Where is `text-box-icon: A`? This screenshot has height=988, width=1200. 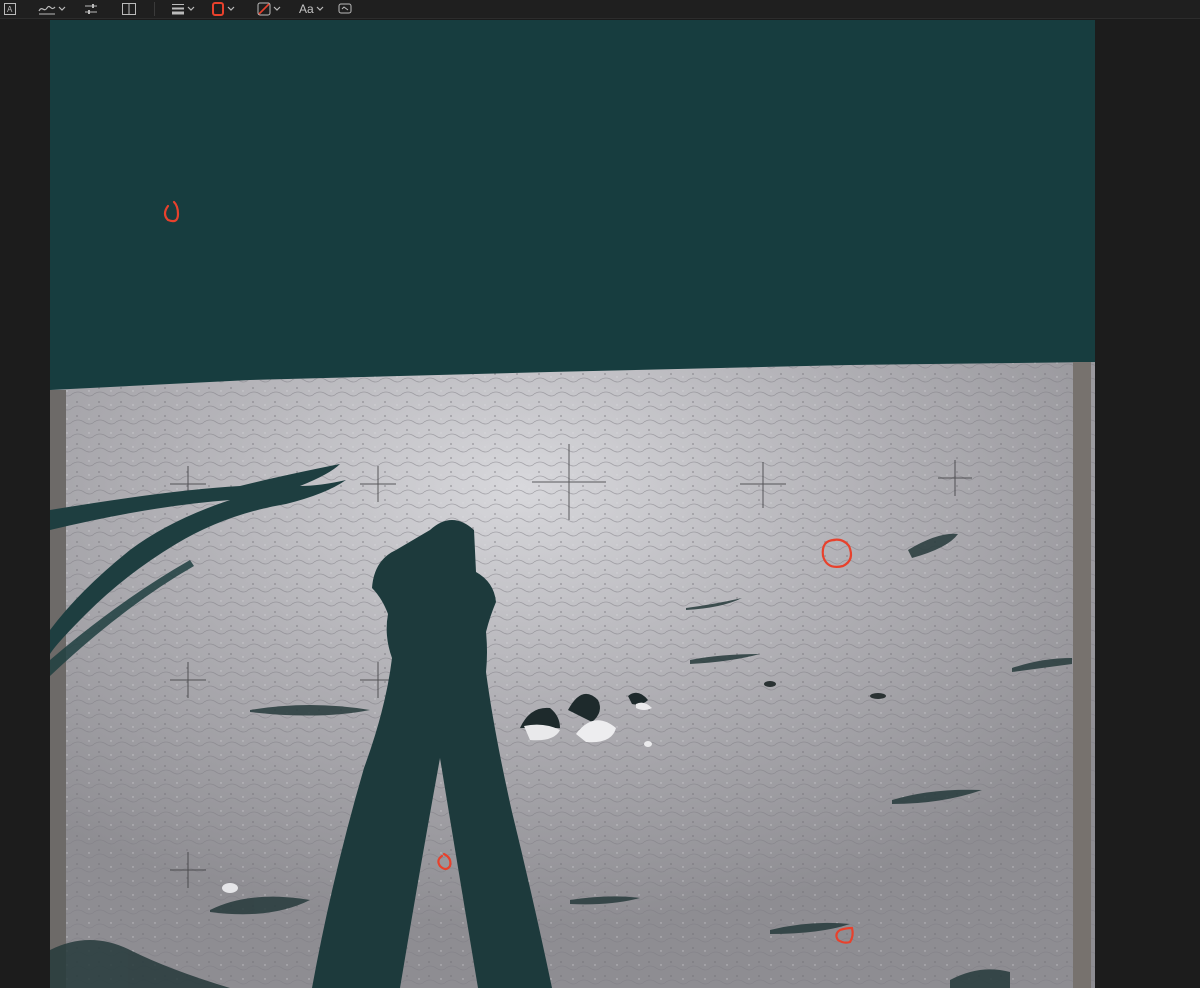
text-box-icon: A is located at coordinates (10, 9).